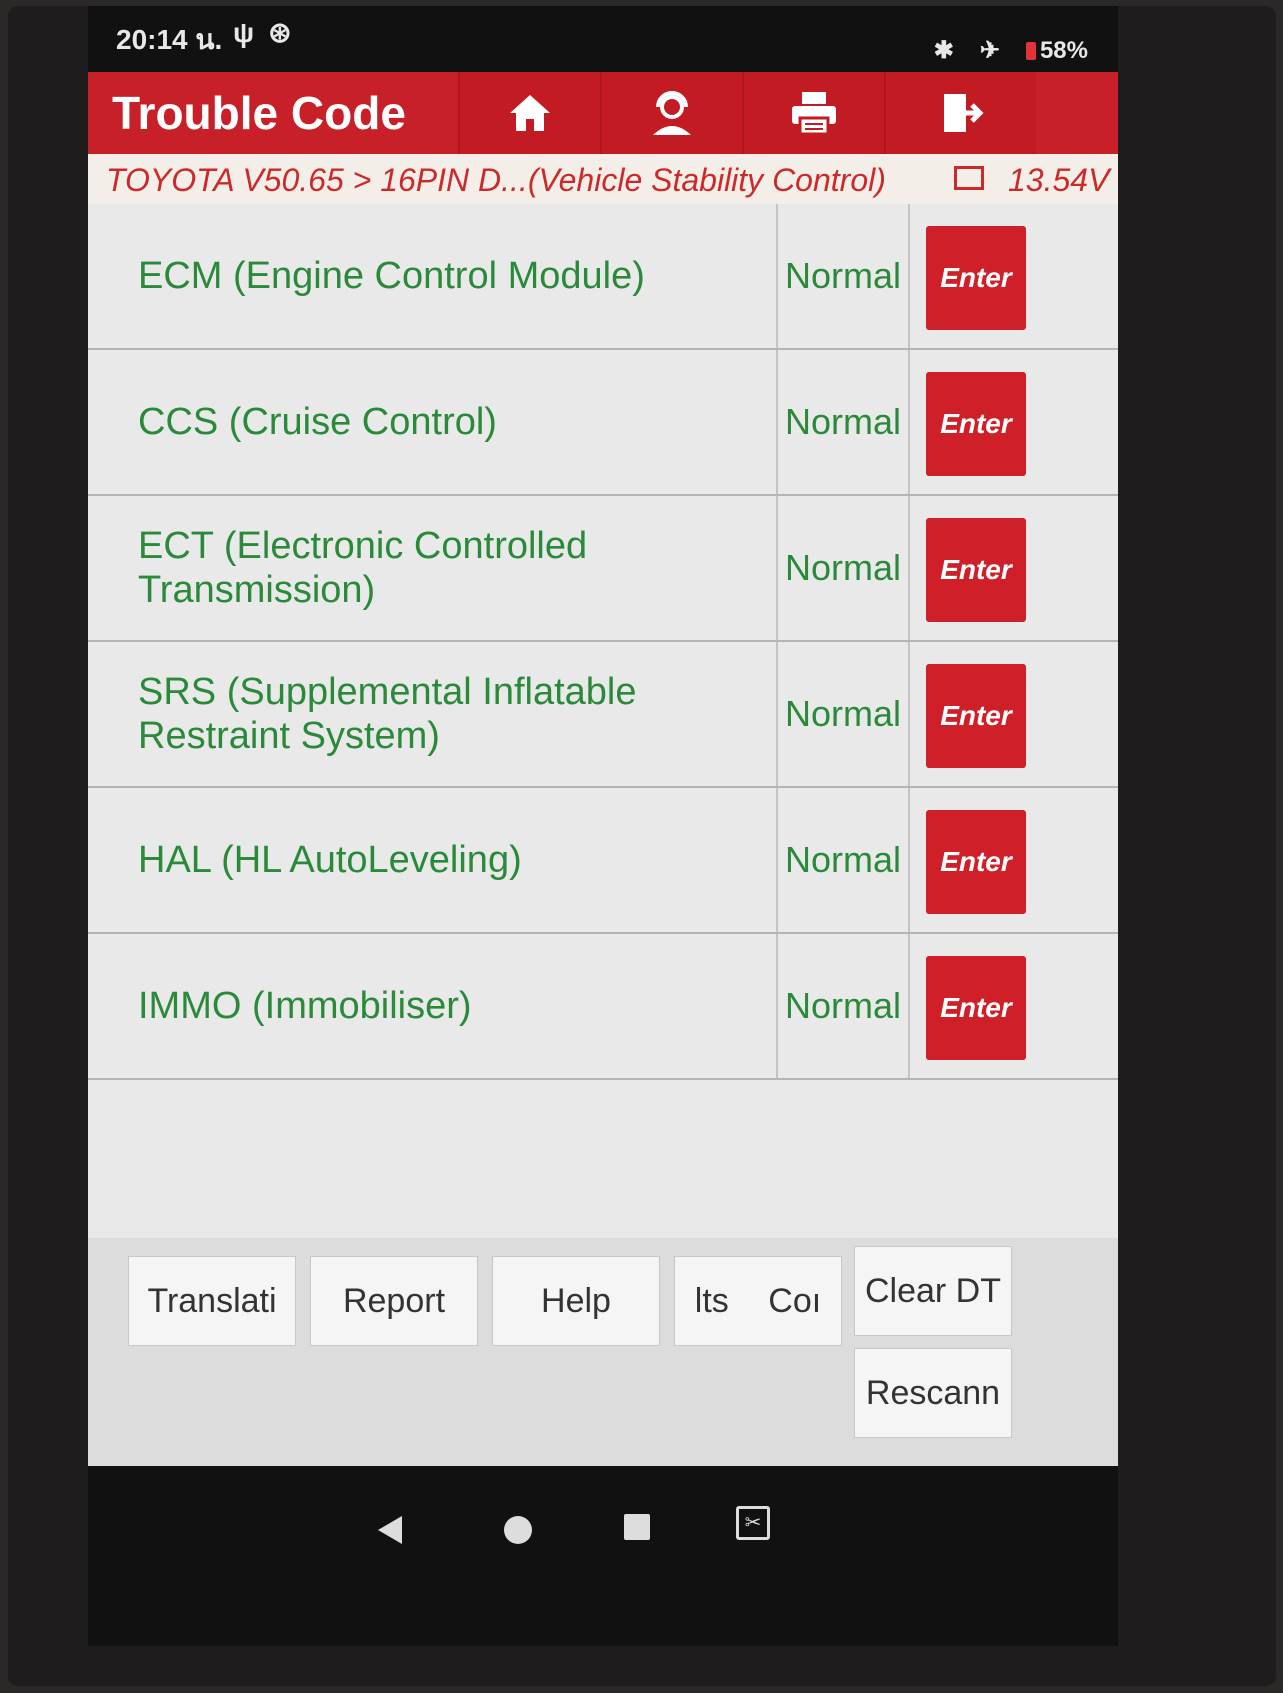 This screenshot has width=1283, height=1693. I want to click on status-time: 20:14 น., so click(169, 39).